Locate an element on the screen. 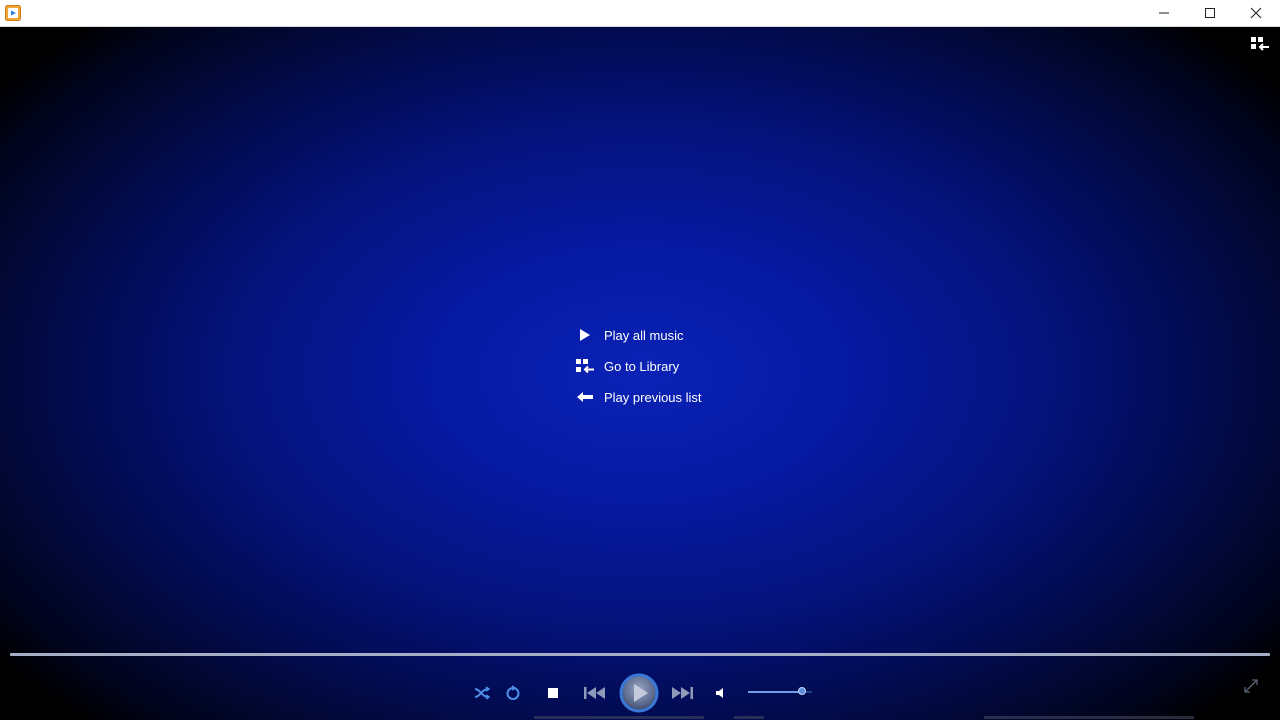  media-player-icon is located at coordinates (13, 13).